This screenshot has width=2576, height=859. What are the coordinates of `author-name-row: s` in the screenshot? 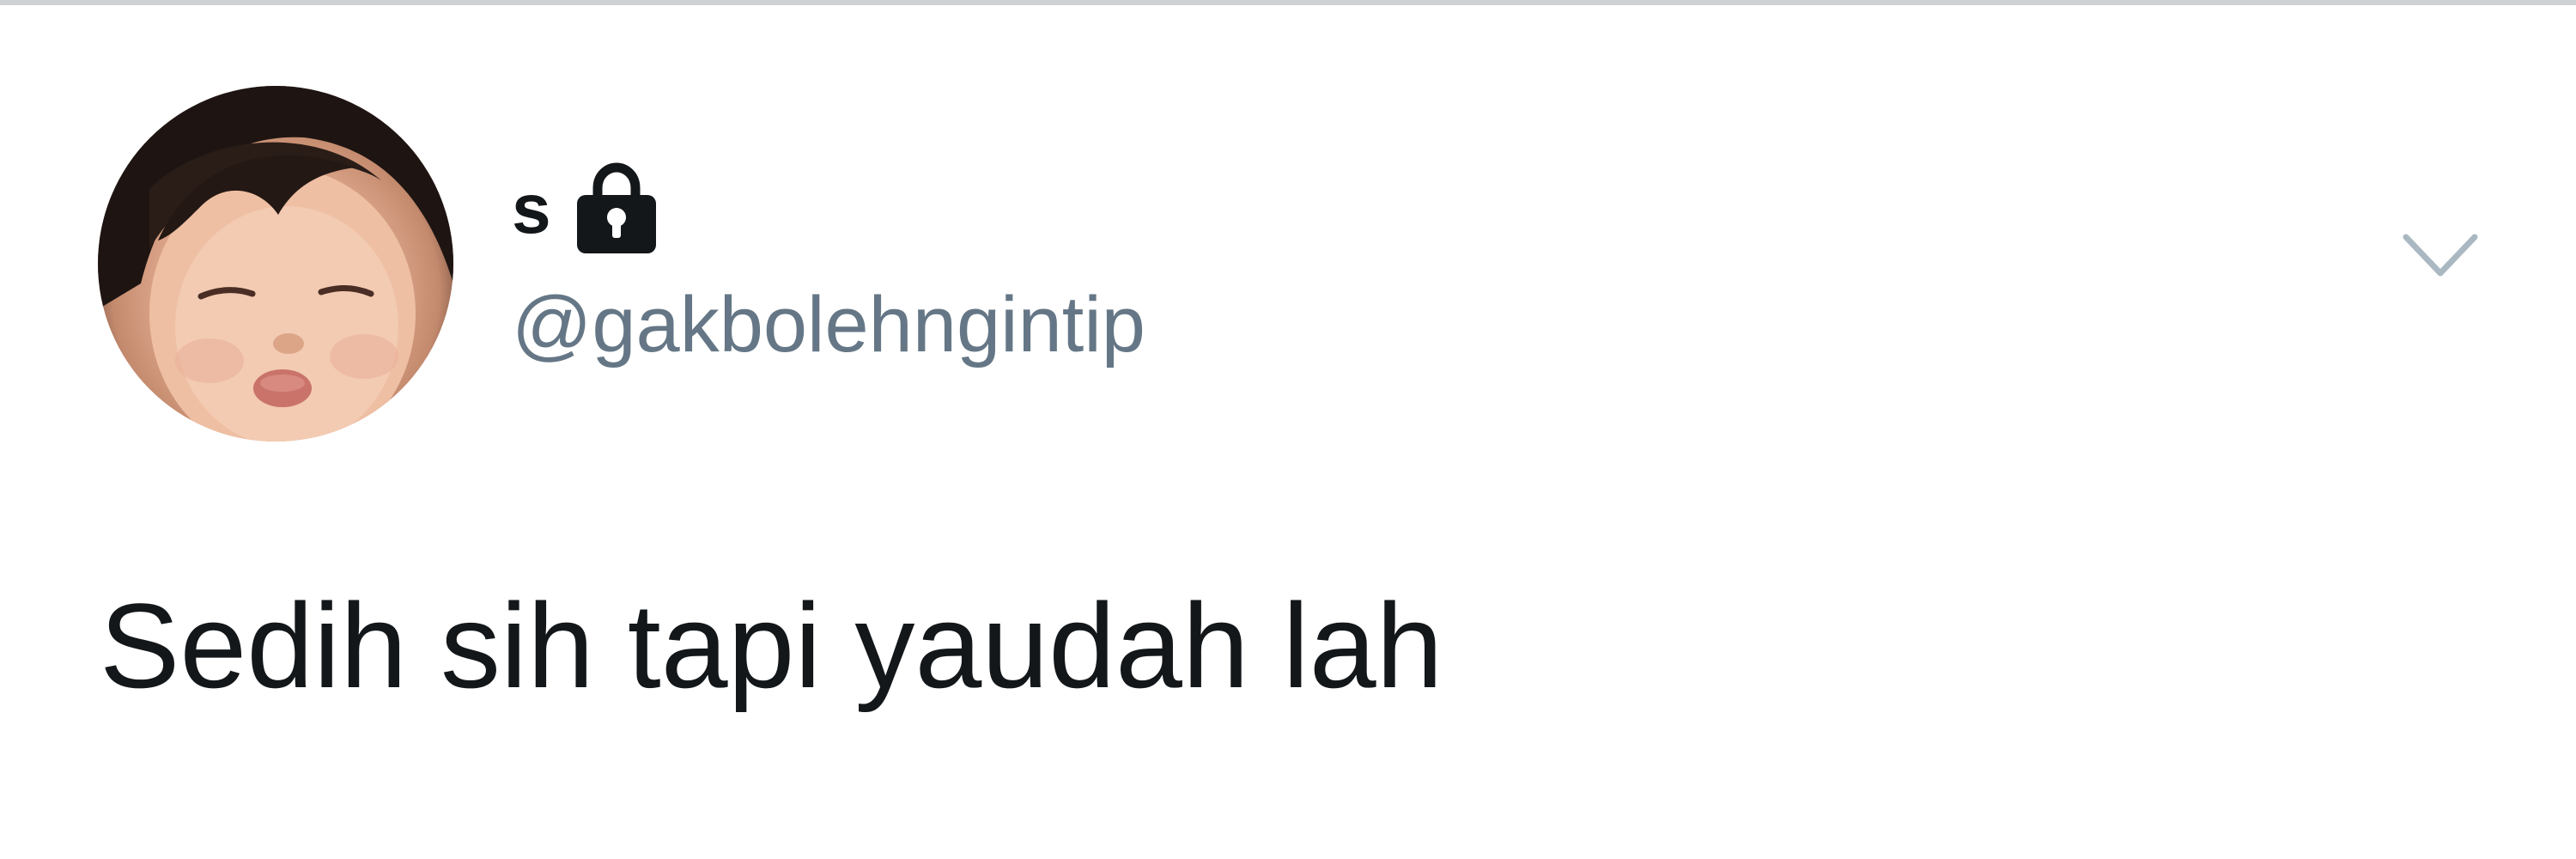 It's located at (587, 207).